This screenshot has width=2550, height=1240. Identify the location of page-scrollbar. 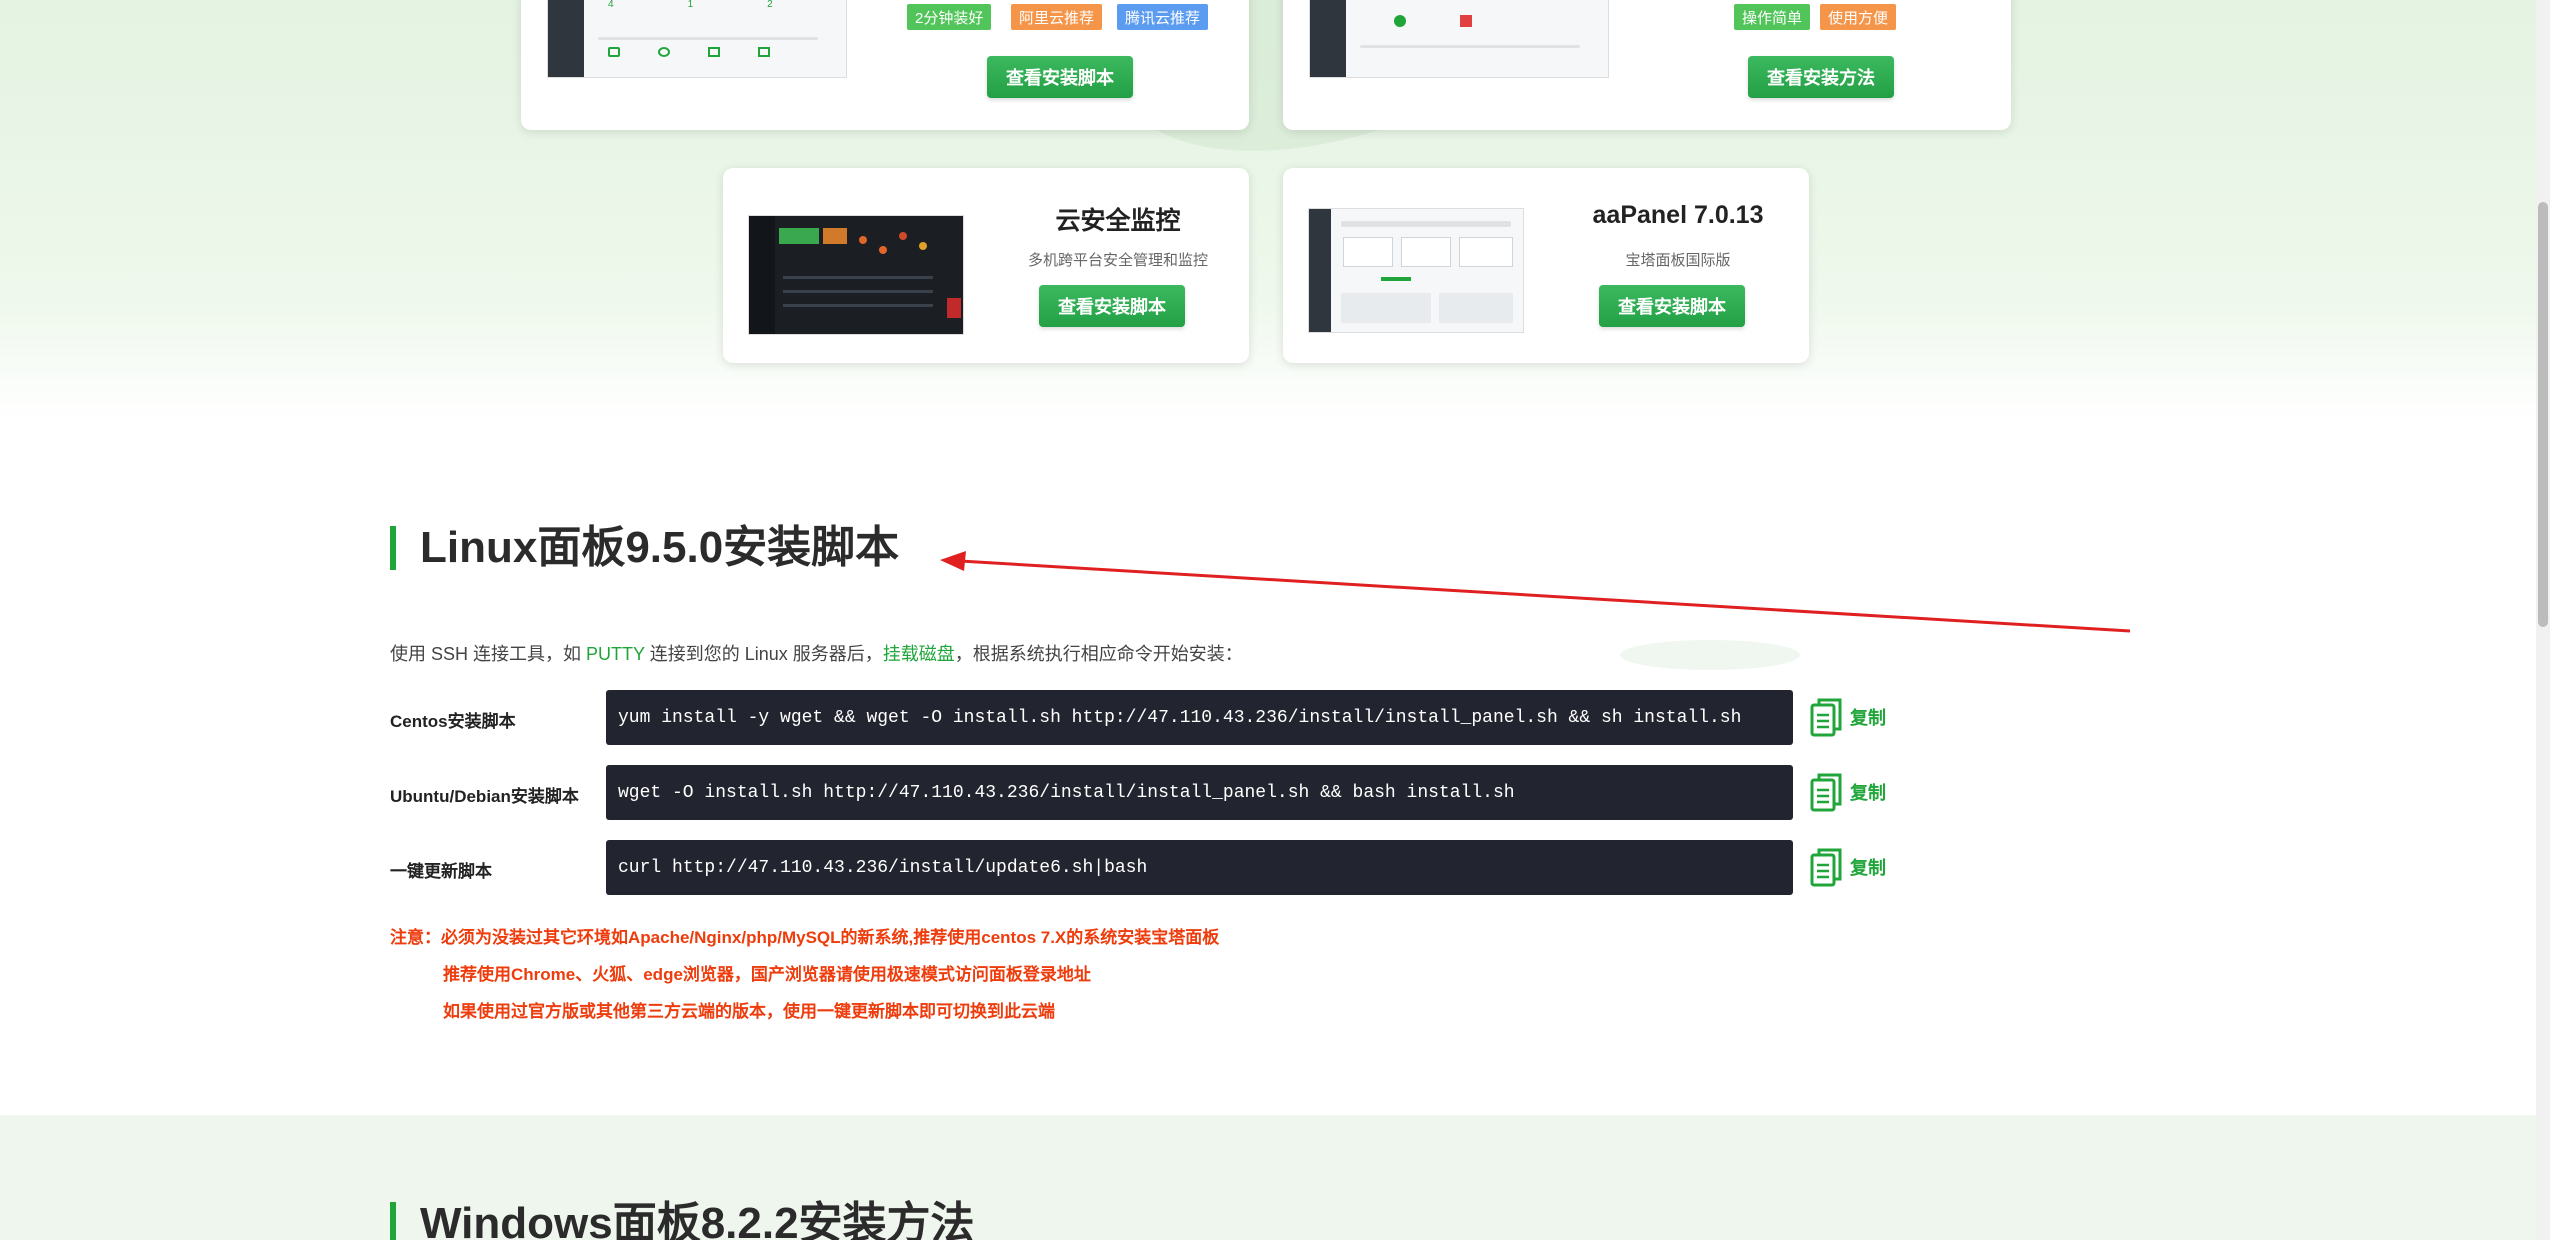
(2543, 620).